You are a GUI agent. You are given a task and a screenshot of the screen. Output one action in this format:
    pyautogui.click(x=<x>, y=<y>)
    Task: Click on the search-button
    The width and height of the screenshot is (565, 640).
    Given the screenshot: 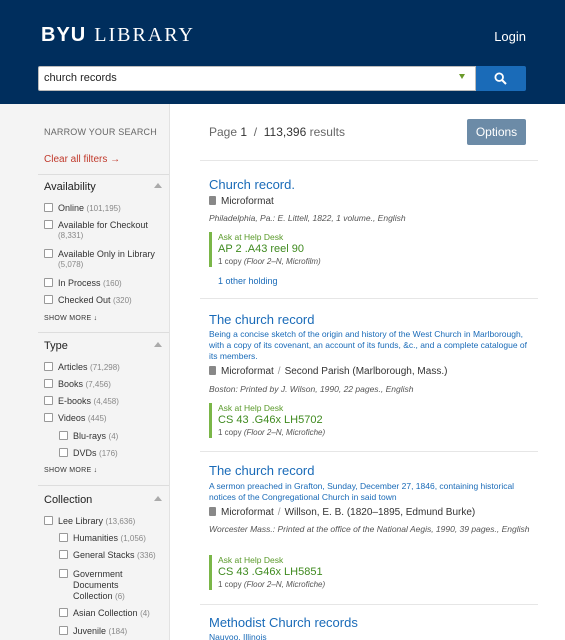 What is the action you would take?
    pyautogui.click(x=501, y=78)
    